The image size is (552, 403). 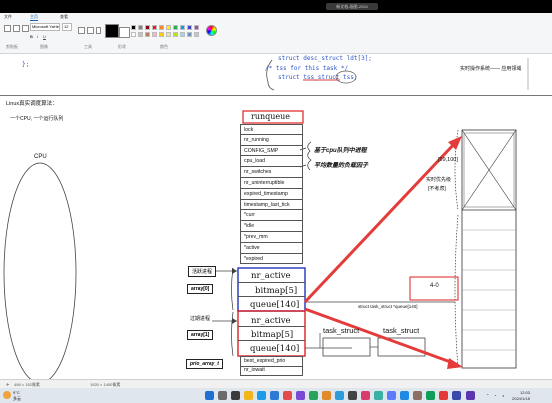 I want to click on expired-bitmap: bitmap[5], so click(x=272, y=335).